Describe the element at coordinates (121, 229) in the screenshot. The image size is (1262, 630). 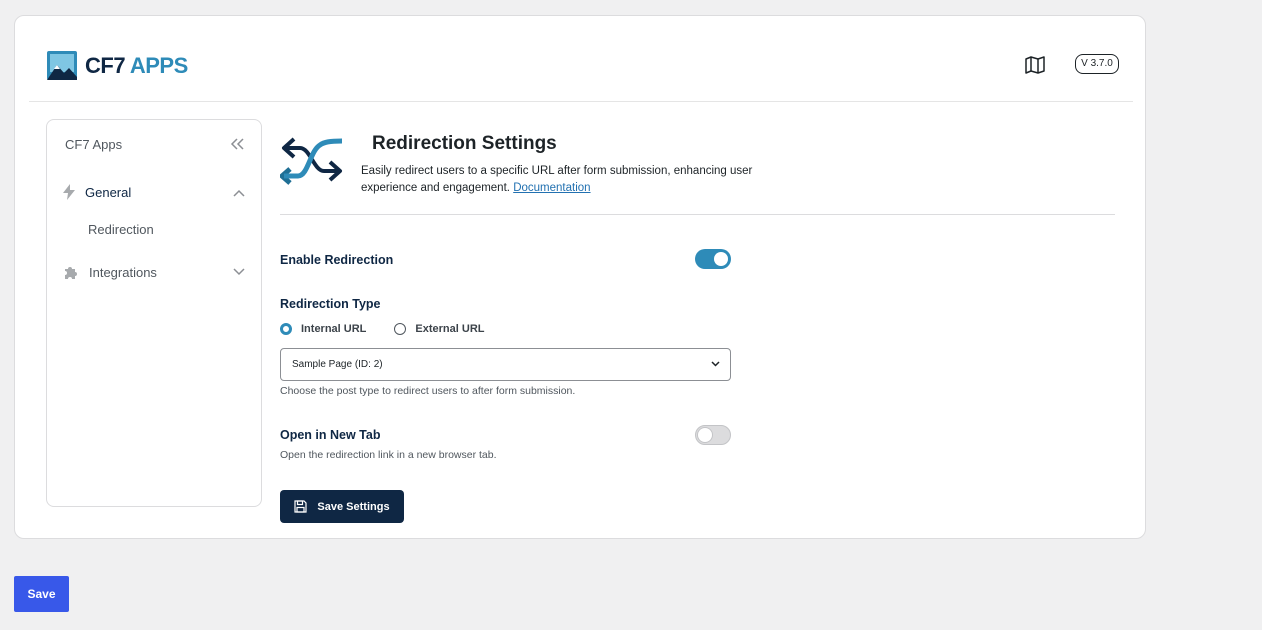
I see `sidebar-item-redirection: Redirection` at that location.